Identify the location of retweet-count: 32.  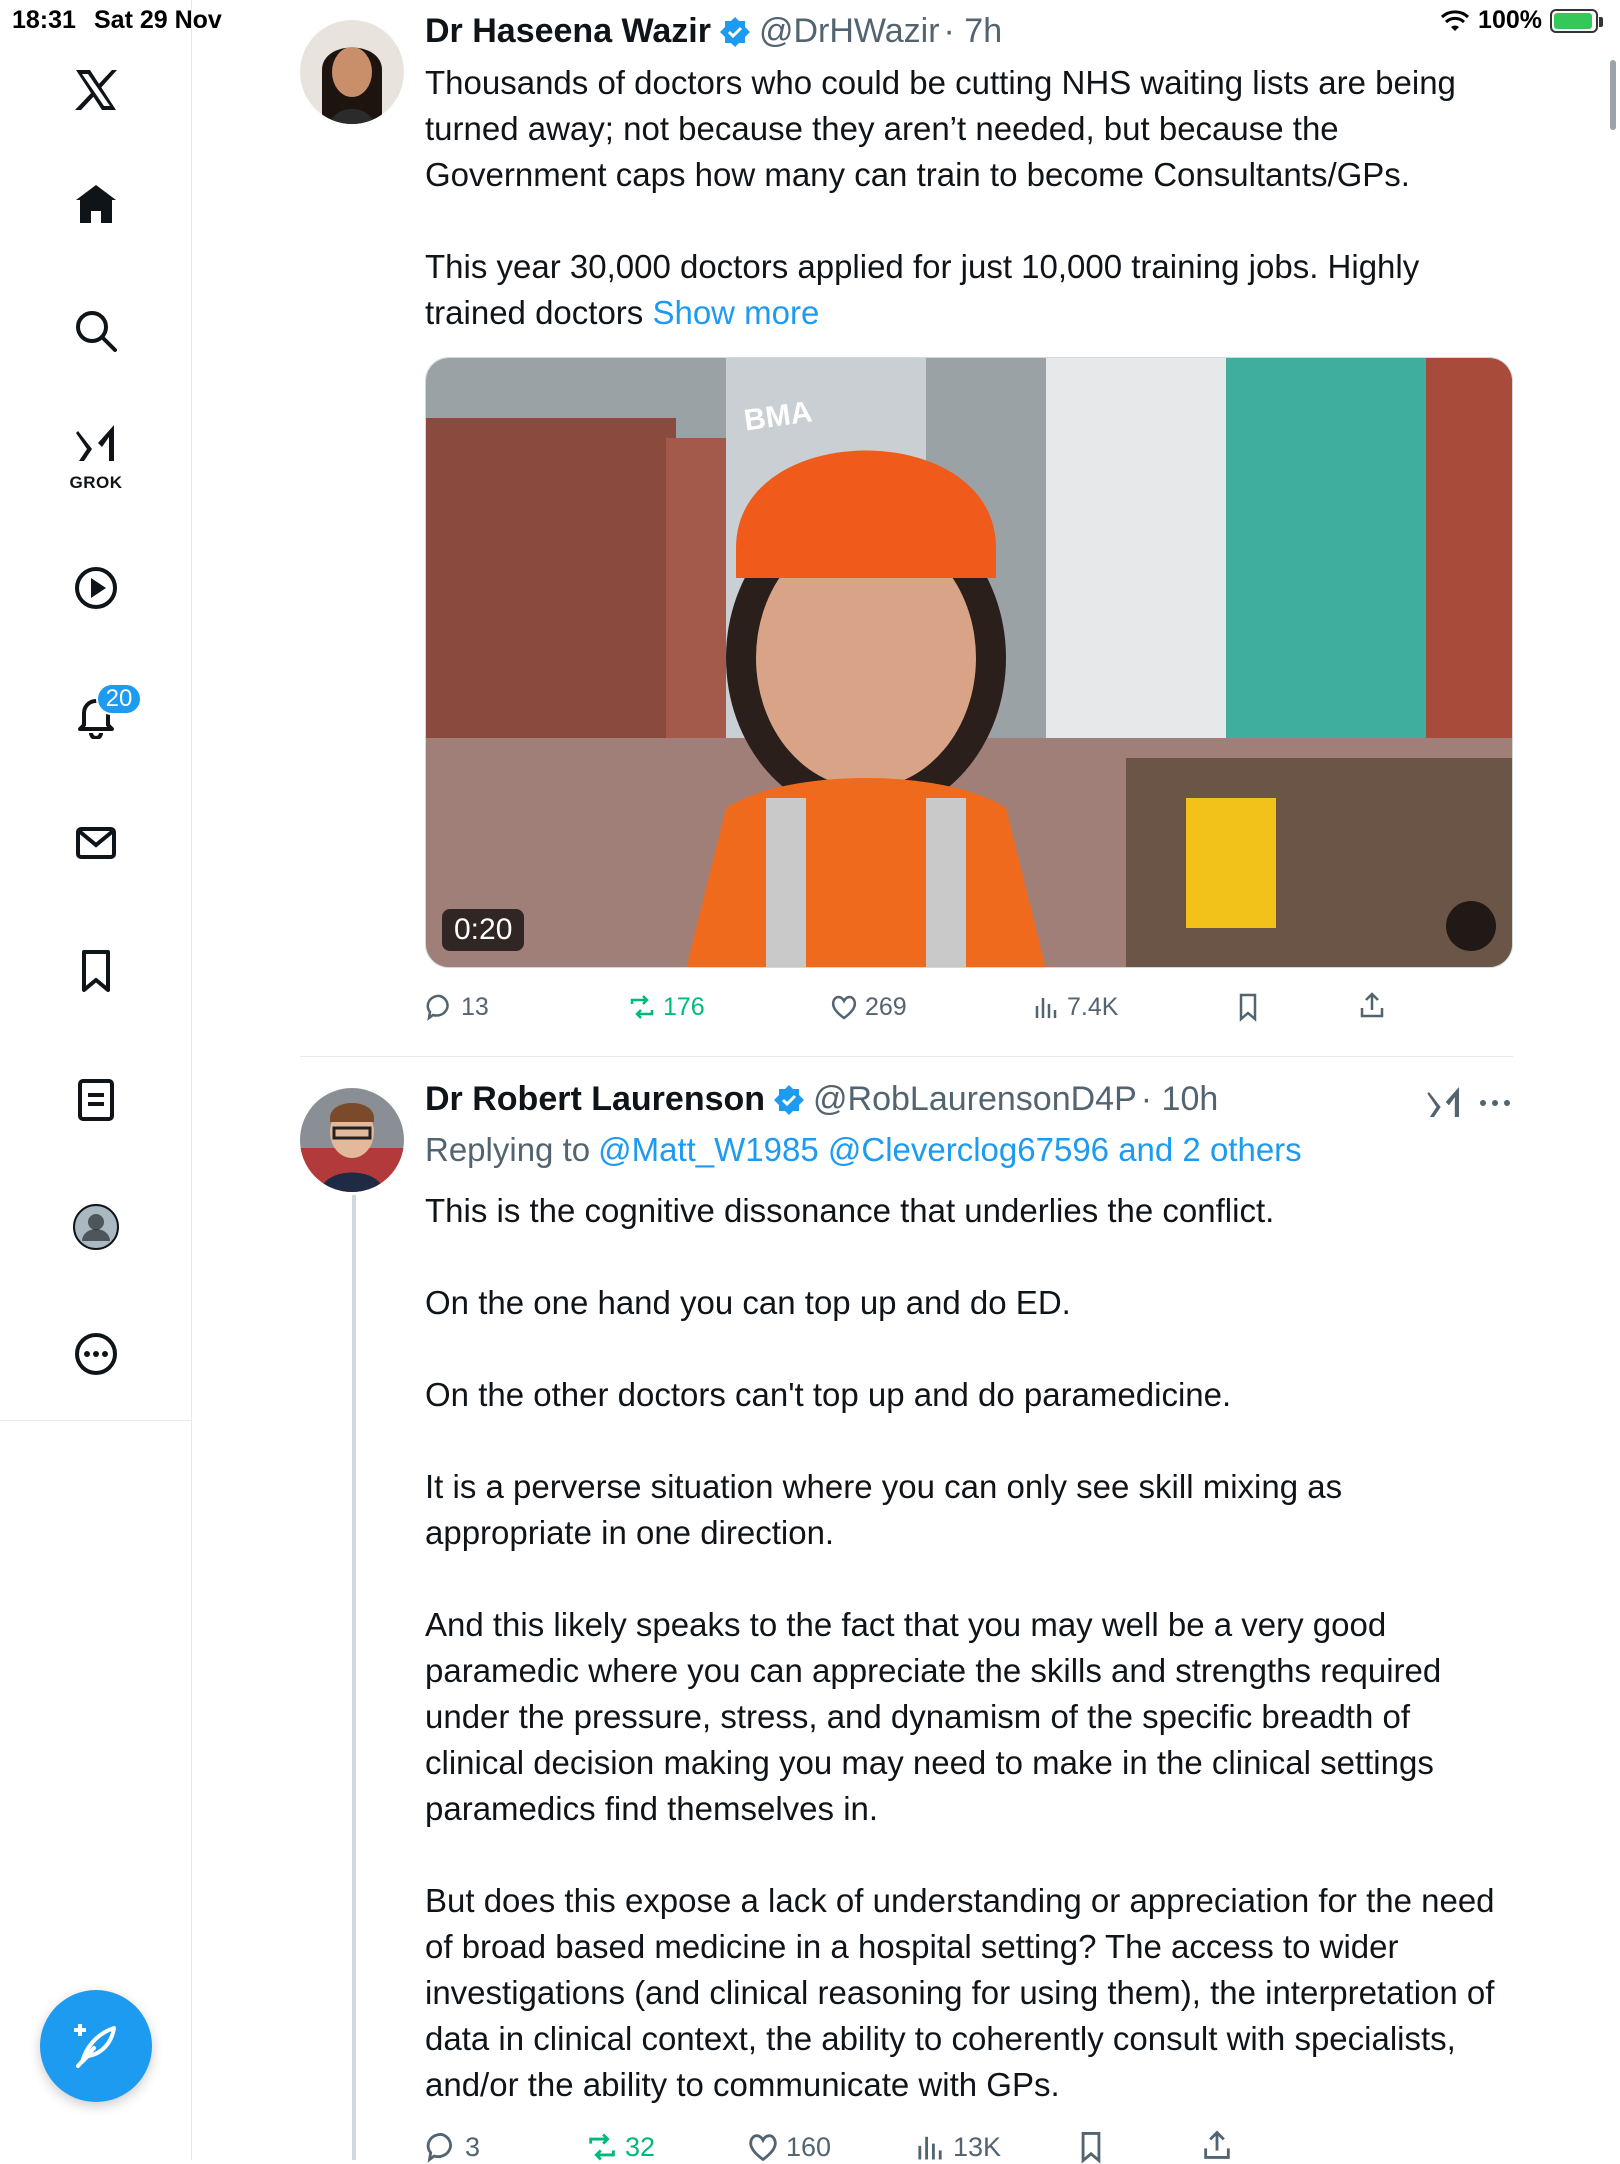
(640, 2146).